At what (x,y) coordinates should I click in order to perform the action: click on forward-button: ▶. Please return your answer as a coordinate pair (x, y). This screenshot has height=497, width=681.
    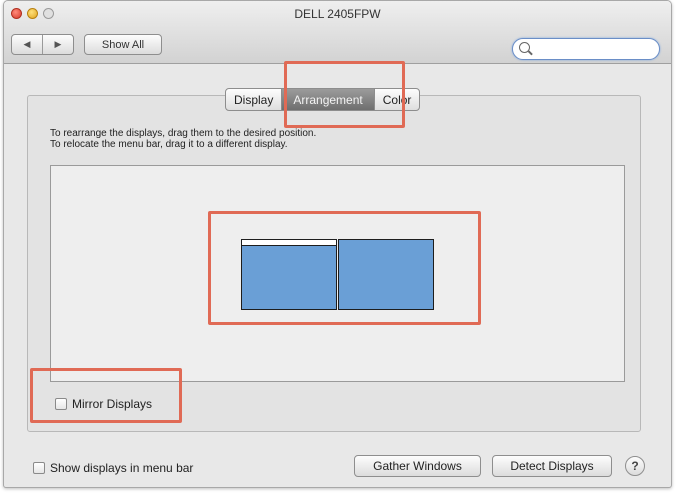
    Looking at the image, I should click on (57, 44).